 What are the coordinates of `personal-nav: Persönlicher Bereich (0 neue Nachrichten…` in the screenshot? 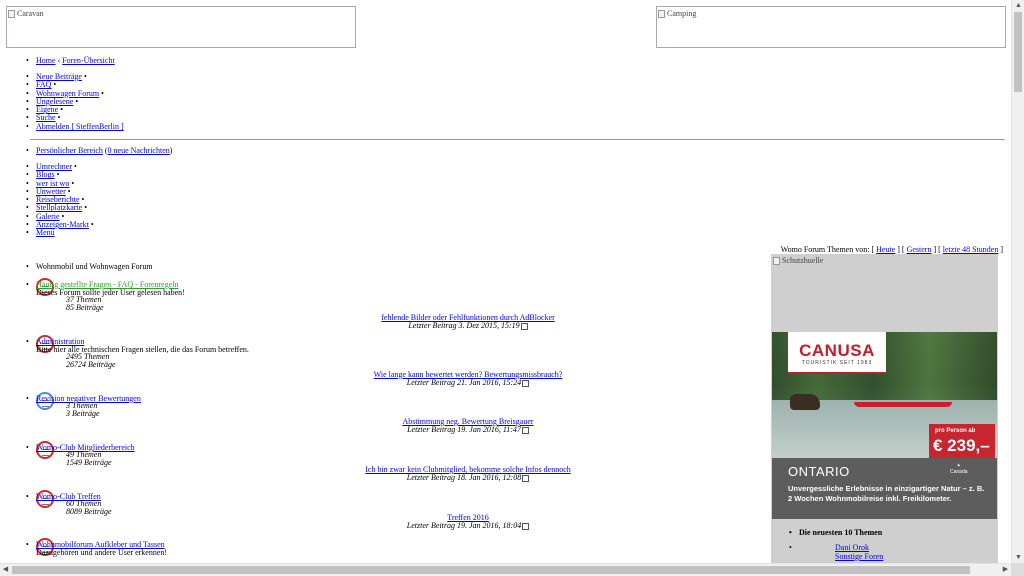 It's located at (99, 150).